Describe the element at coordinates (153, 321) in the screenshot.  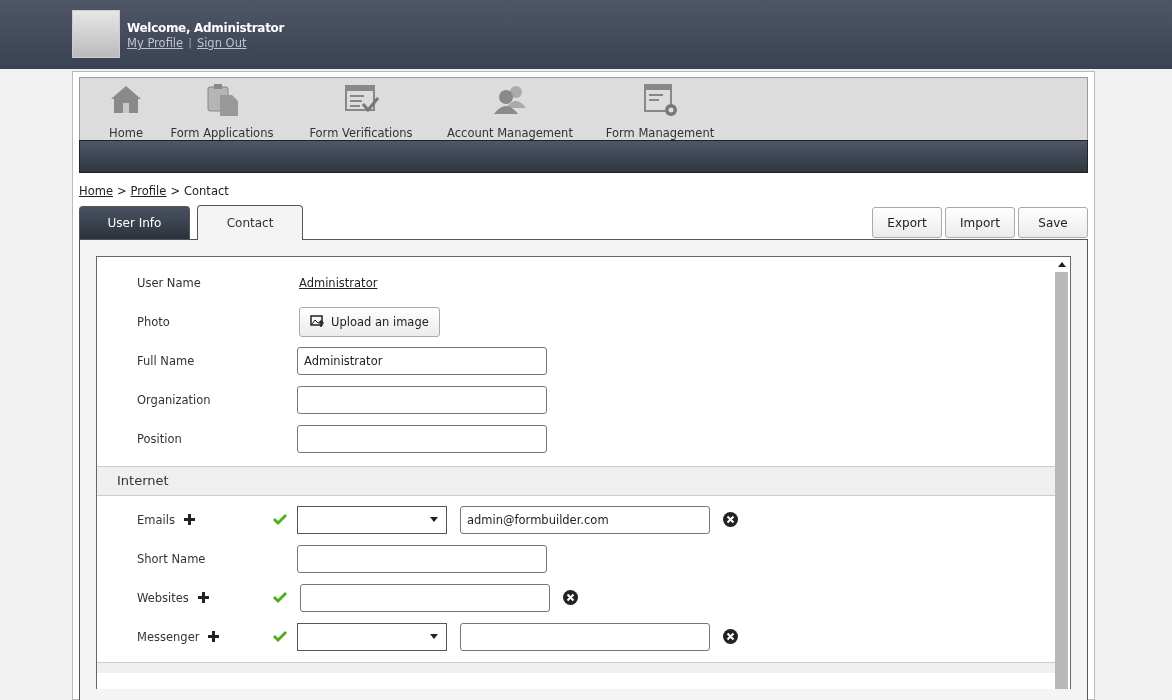
I see `field-label: Photo` at that location.